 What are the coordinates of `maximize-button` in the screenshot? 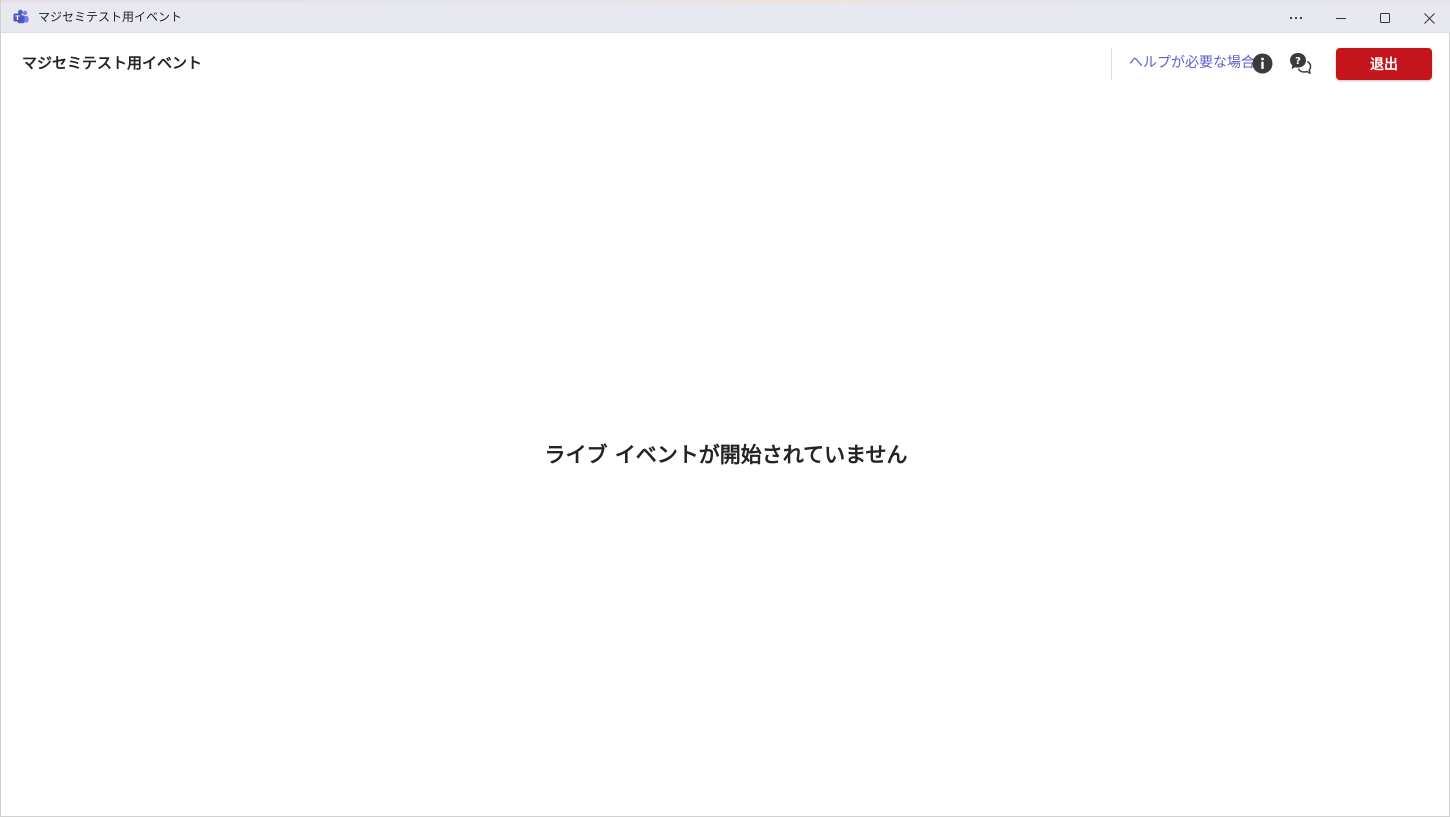 It's located at (1385, 18).